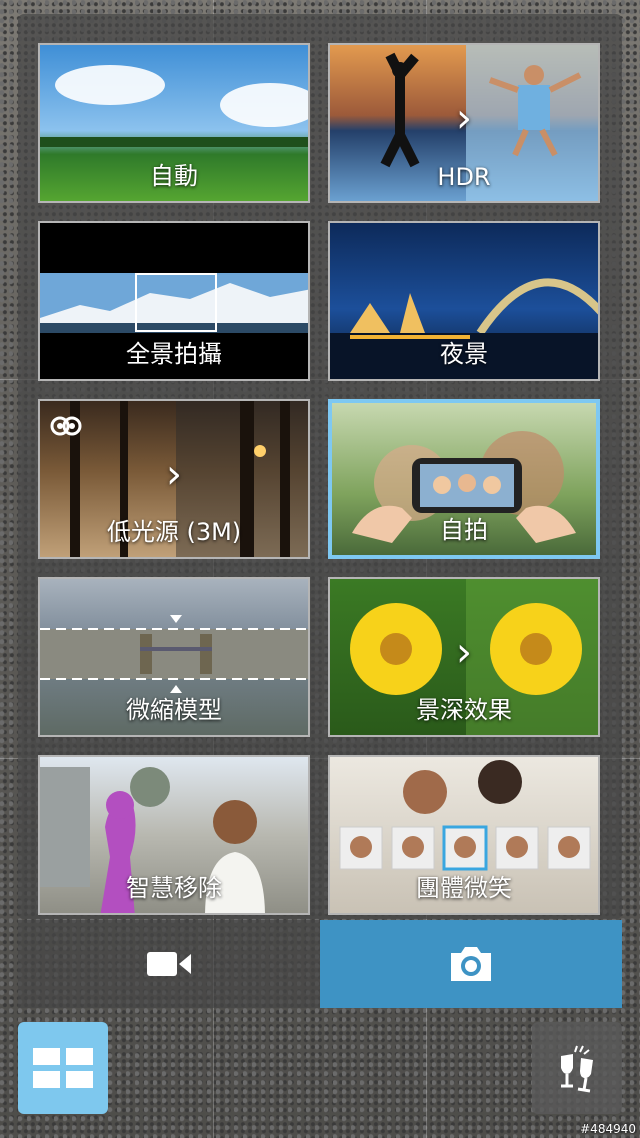  I want to click on mode-tile-group-smile: 團體微笑, so click(464, 835).